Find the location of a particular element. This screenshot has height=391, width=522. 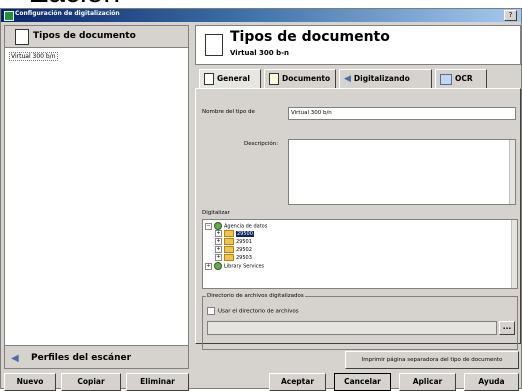

tab-scanning: ◀ Digitalizando is located at coordinates (385, 79).